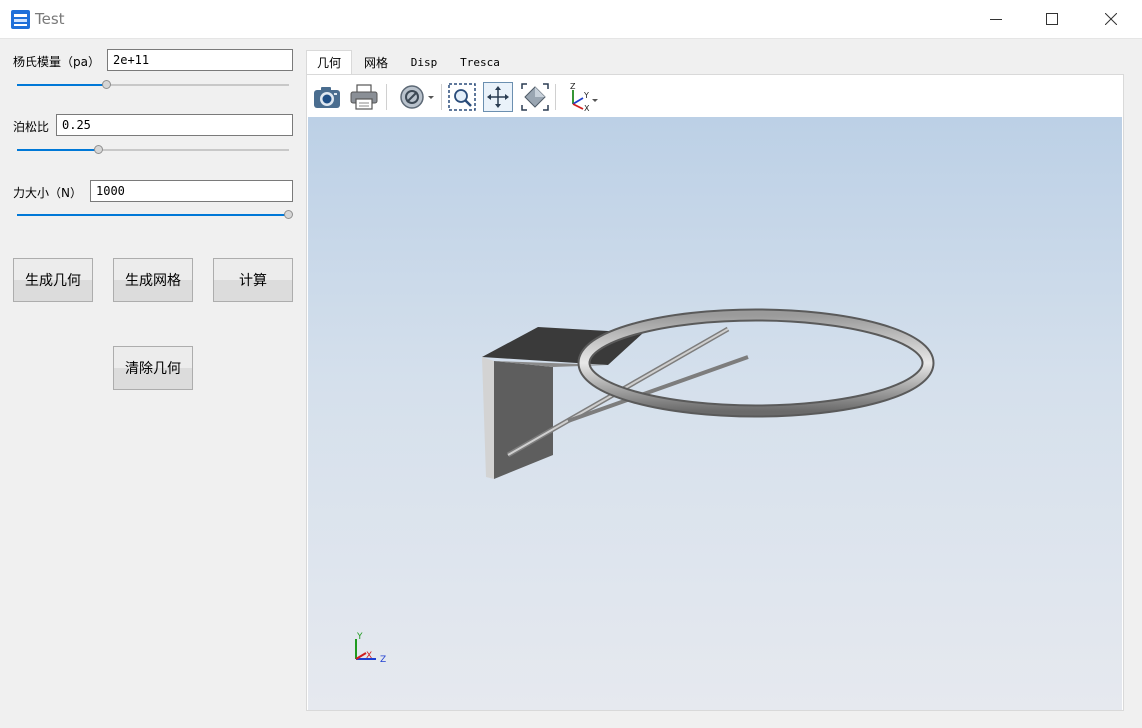 Image resolution: width=1142 pixels, height=728 pixels. I want to click on zoom-box-button, so click(462, 97).